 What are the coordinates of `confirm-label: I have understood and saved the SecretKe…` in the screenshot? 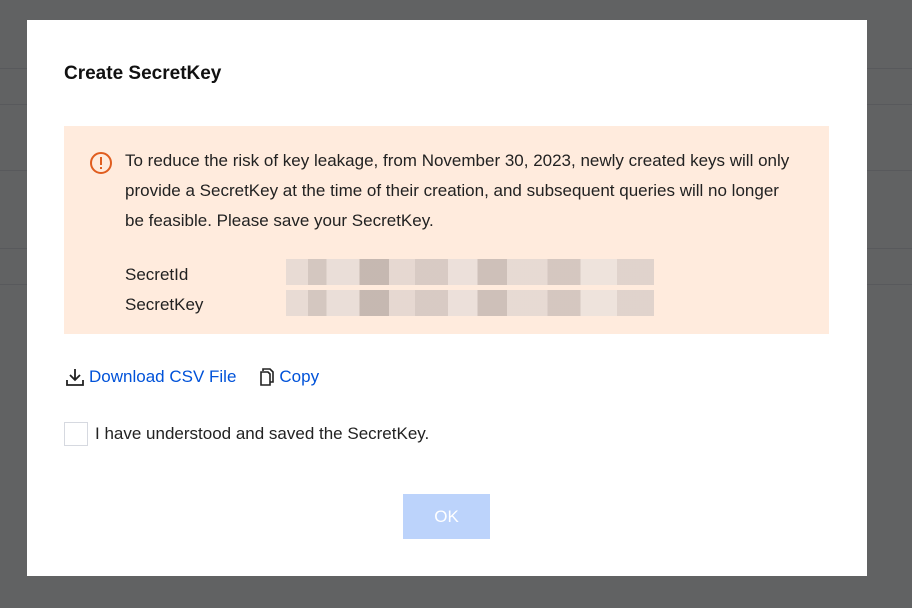 It's located at (262, 434).